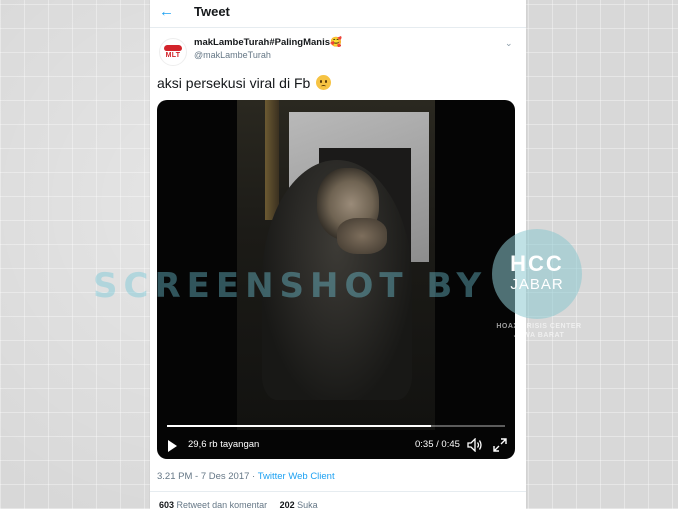  I want to click on worried-face-icon, so click(324, 82).